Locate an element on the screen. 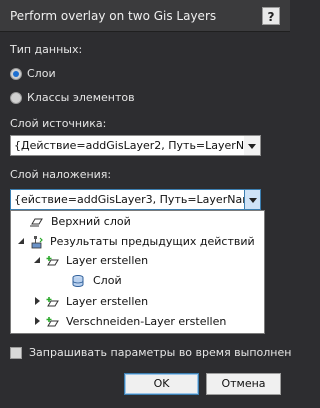 The image size is (320, 408). ask-params-label: Запрашивать параметры во время выполнен is located at coordinates (160, 352).